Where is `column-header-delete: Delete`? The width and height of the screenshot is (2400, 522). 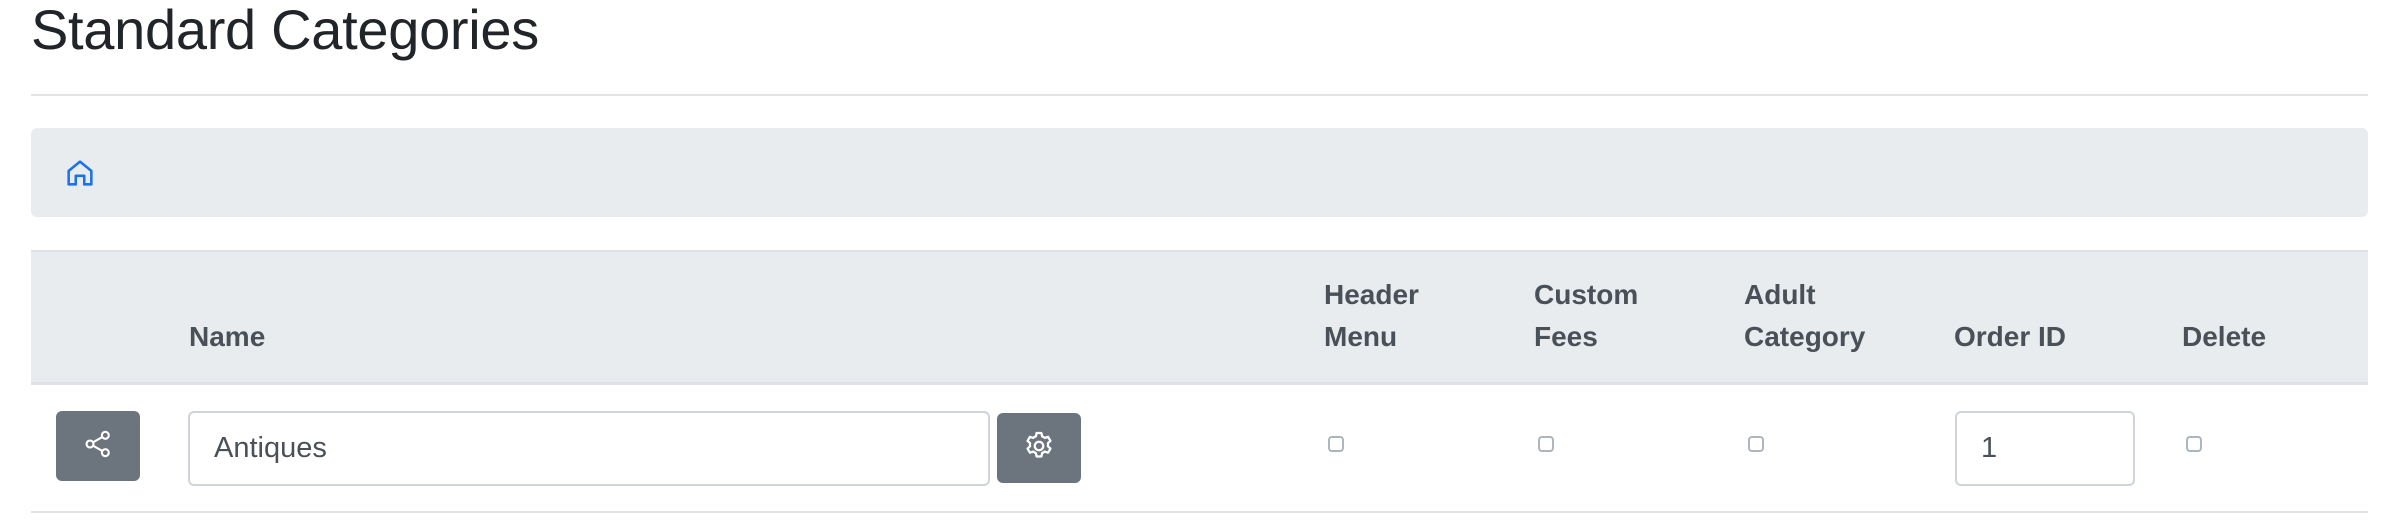
column-header-delete: Delete is located at coordinates (2224, 336).